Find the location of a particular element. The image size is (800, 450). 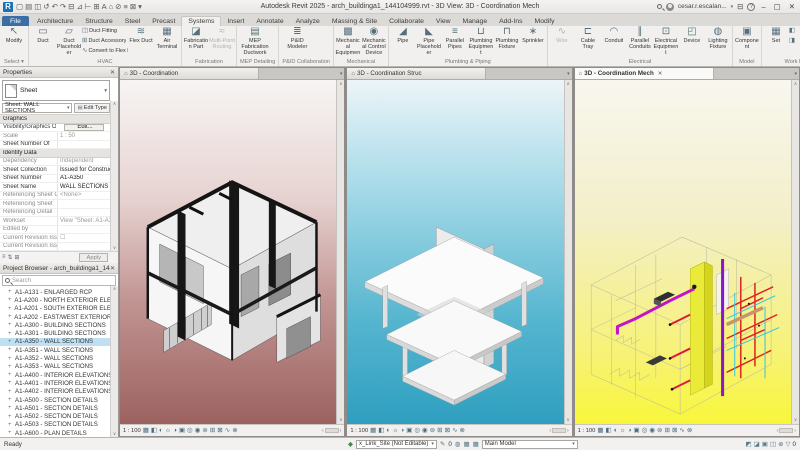

temporary-hide-isolate-icon: ◉ is located at coordinates (425, 431).